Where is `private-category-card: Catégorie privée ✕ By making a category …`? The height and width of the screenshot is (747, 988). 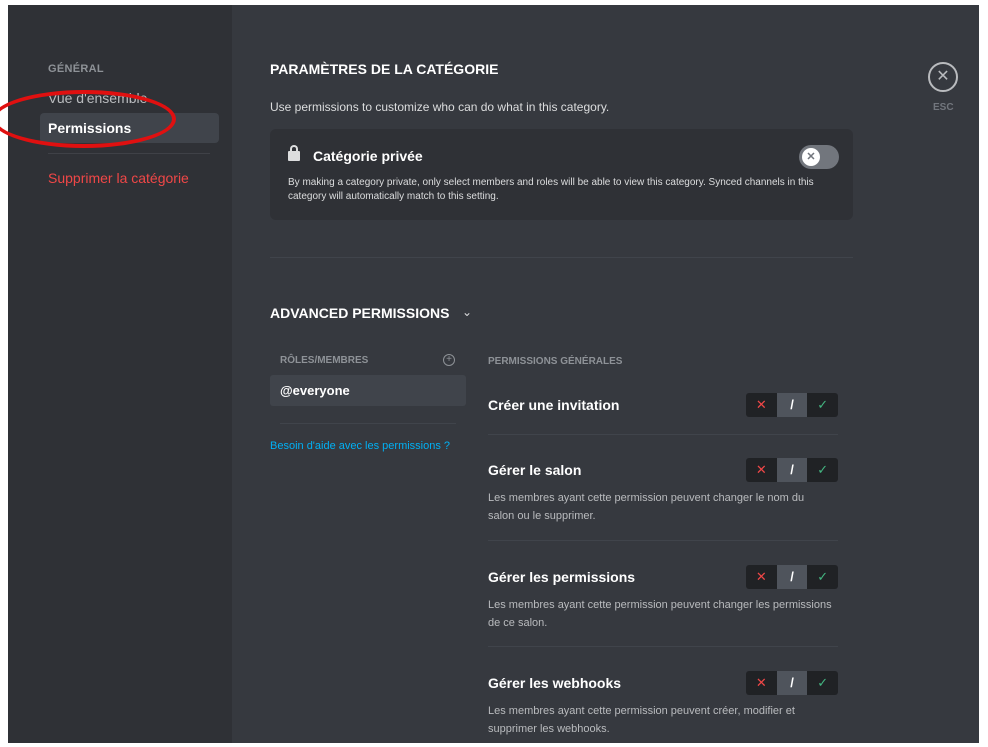 private-category-card: Catégorie privée ✕ By making a category … is located at coordinates (561, 174).